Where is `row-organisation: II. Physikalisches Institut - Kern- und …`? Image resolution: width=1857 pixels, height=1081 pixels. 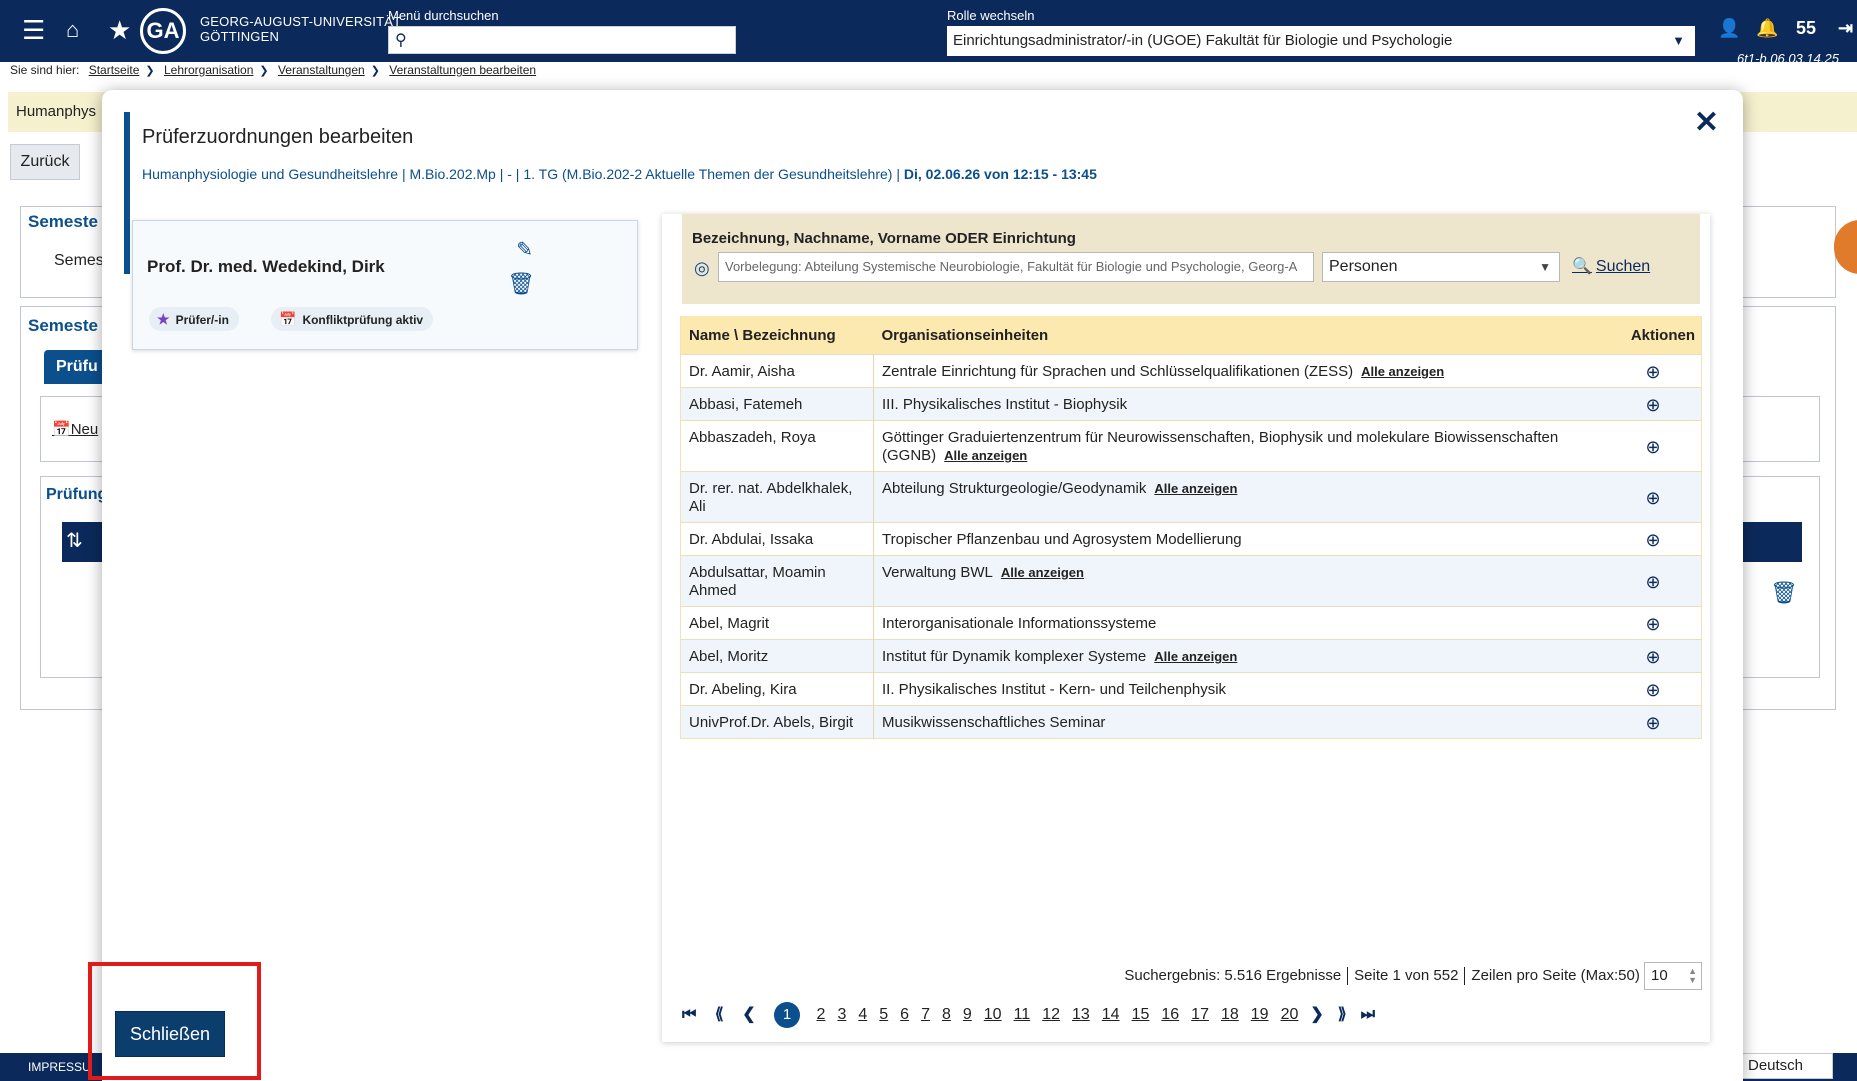
row-organisation: II. Physikalisches Institut - Kern- und … is located at coordinates (1239, 689).